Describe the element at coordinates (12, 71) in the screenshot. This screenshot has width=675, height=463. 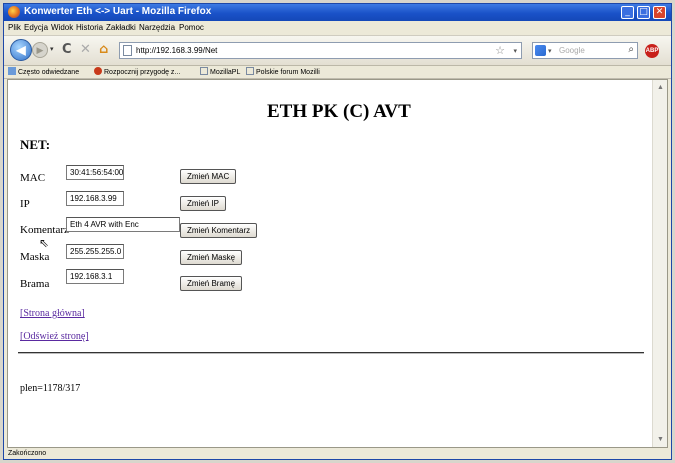
I see `folder-icon` at that location.